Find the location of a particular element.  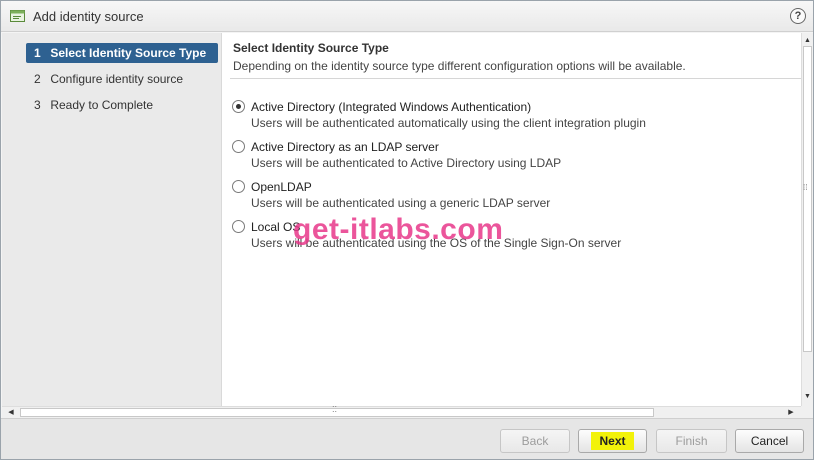

button-bar: Back Next Finish Cancel is located at coordinates (407, 438).